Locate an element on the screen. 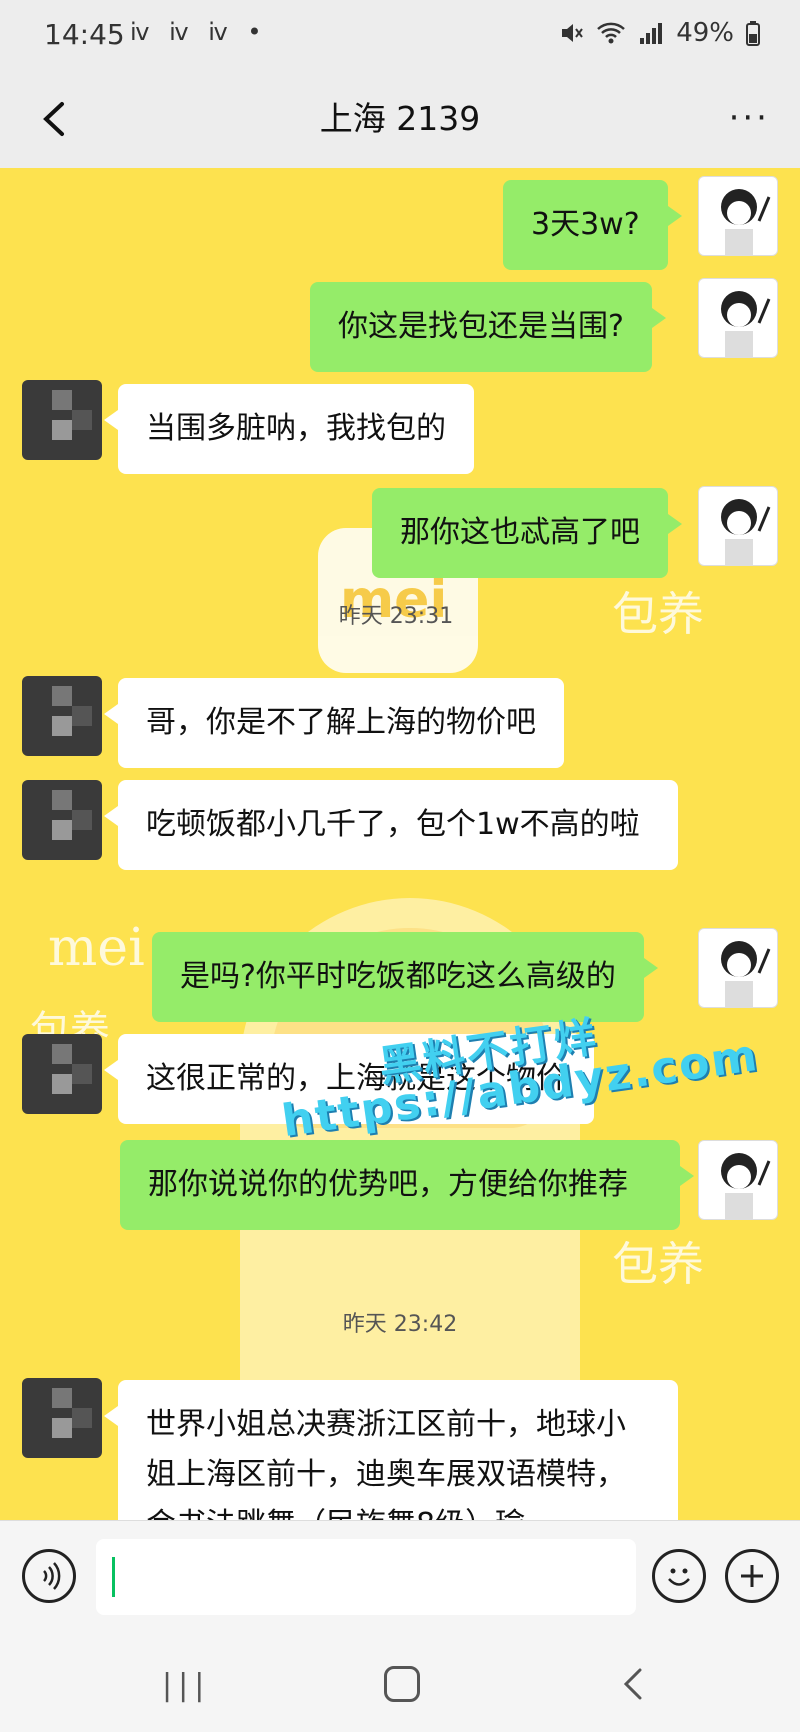  plus-icon is located at coordinates (752, 1576).